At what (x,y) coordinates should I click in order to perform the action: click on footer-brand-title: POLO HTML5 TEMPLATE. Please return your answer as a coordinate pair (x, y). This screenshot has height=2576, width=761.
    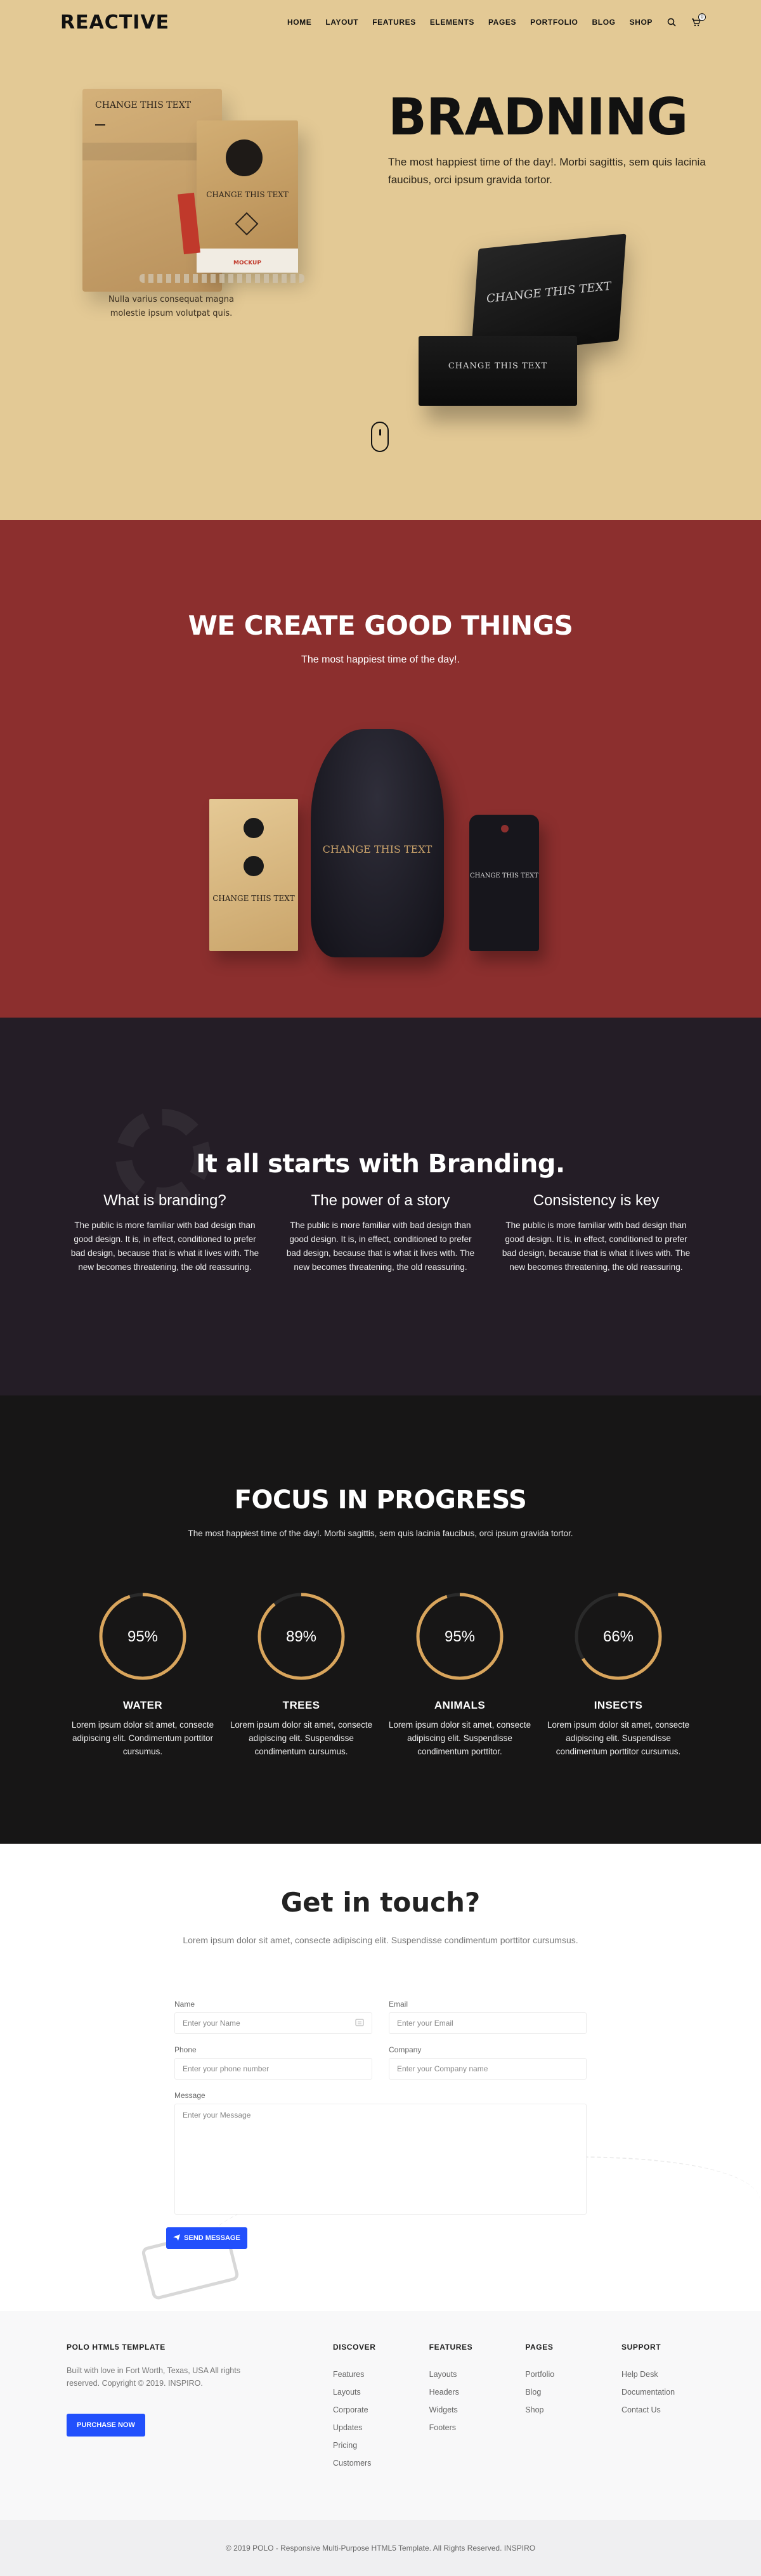
    Looking at the image, I should click on (116, 2347).